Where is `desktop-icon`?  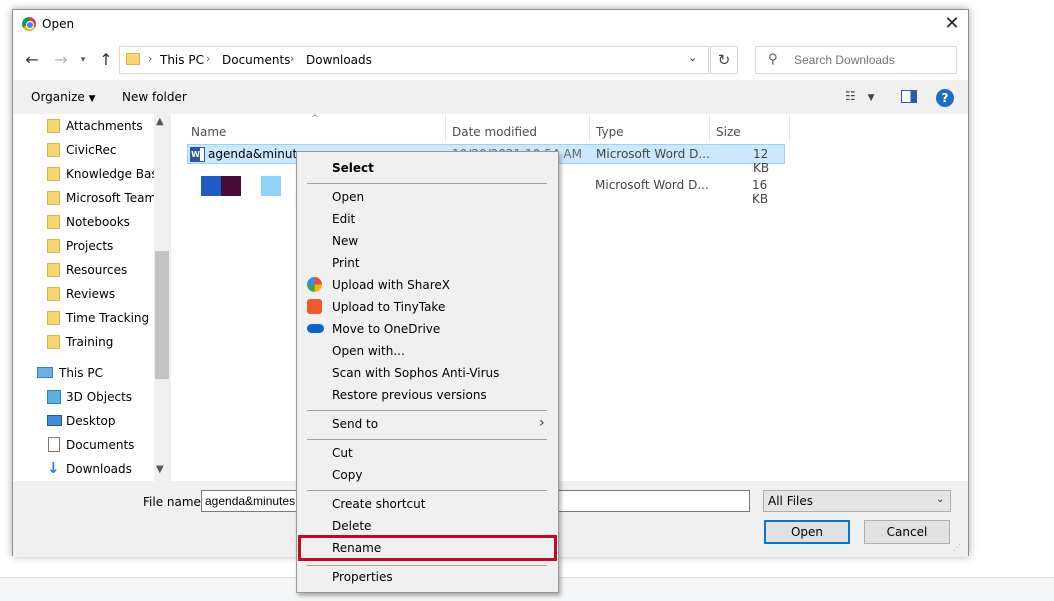 desktop-icon is located at coordinates (54, 420).